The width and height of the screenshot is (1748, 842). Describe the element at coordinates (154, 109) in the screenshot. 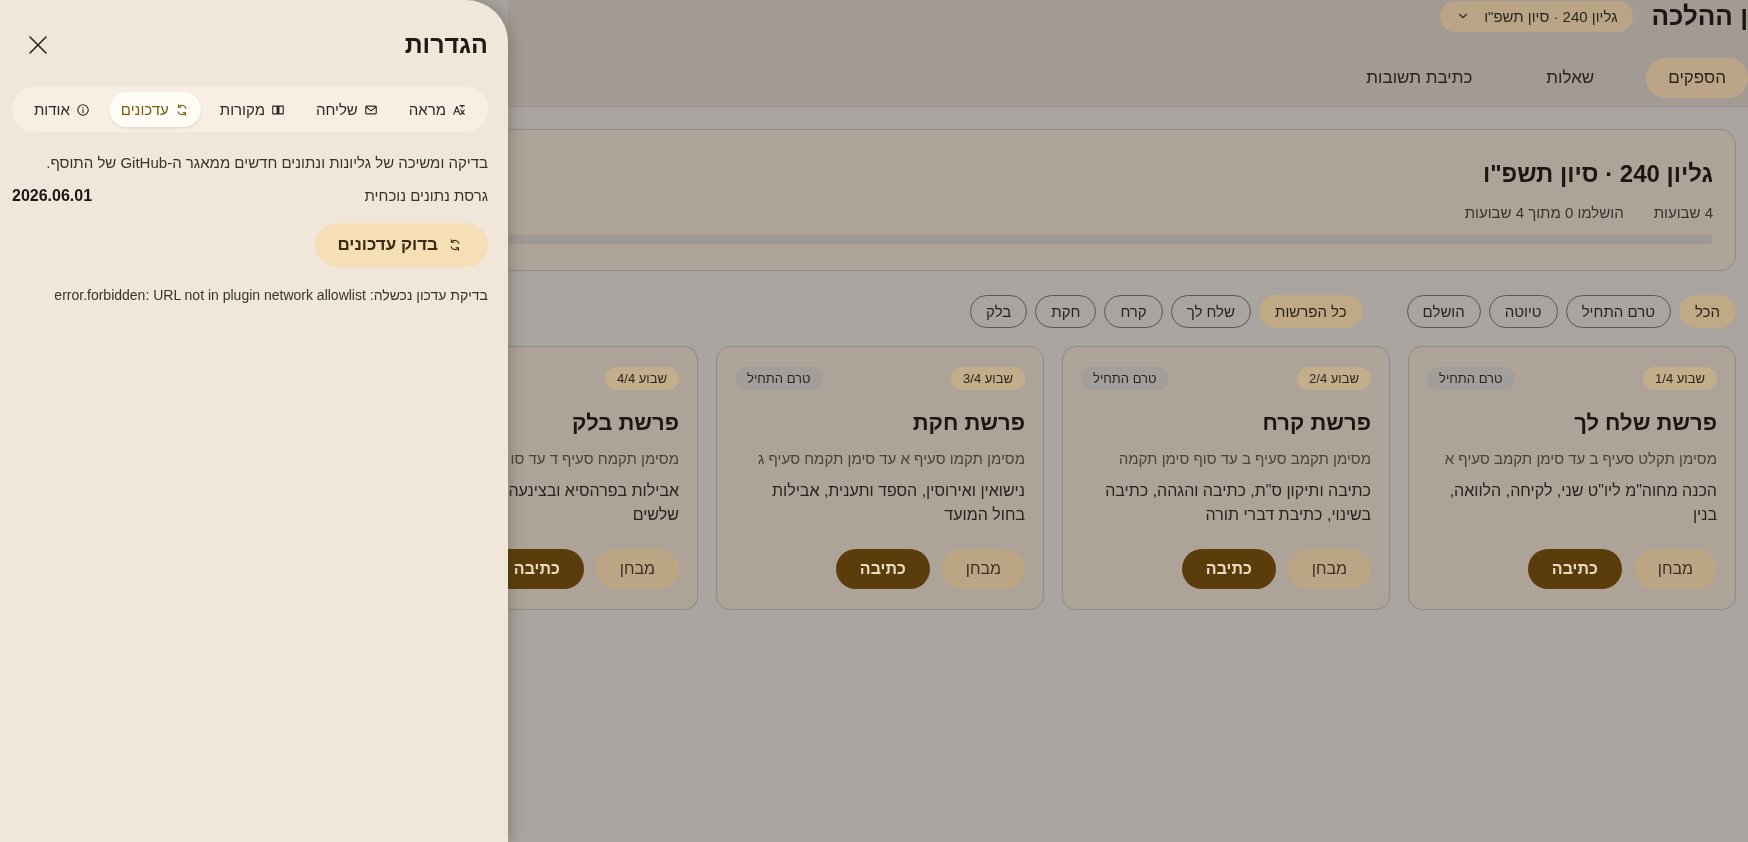

I see `settings-tab: עדכונים` at that location.